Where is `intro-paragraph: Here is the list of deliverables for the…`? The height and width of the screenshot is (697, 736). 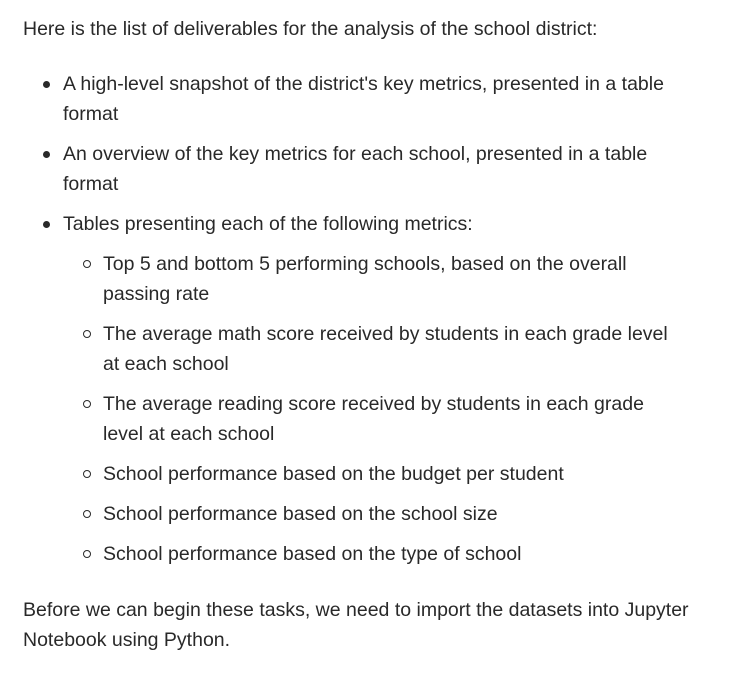 intro-paragraph: Here is the list of deliverables for the… is located at coordinates (310, 29).